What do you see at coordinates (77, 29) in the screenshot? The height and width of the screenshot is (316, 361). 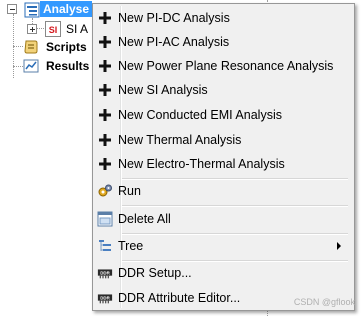 I see `tree-node-si-analysis: SI A` at bounding box center [77, 29].